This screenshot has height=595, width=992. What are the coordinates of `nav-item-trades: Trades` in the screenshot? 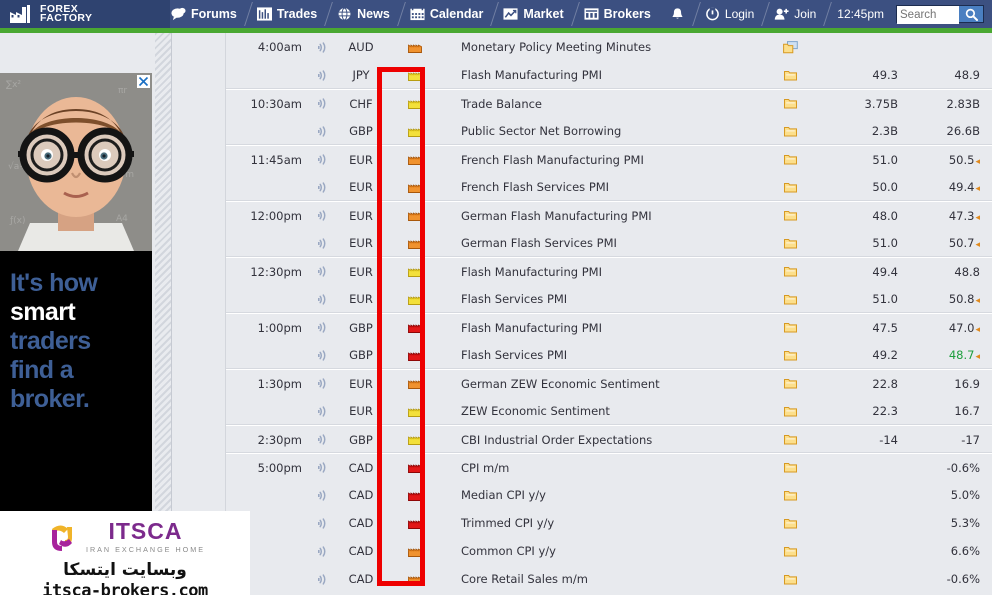 It's located at (288, 14).